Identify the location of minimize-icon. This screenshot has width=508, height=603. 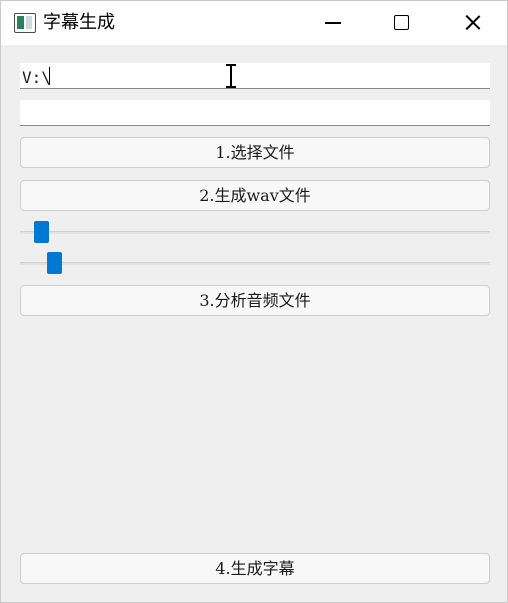
(333, 23).